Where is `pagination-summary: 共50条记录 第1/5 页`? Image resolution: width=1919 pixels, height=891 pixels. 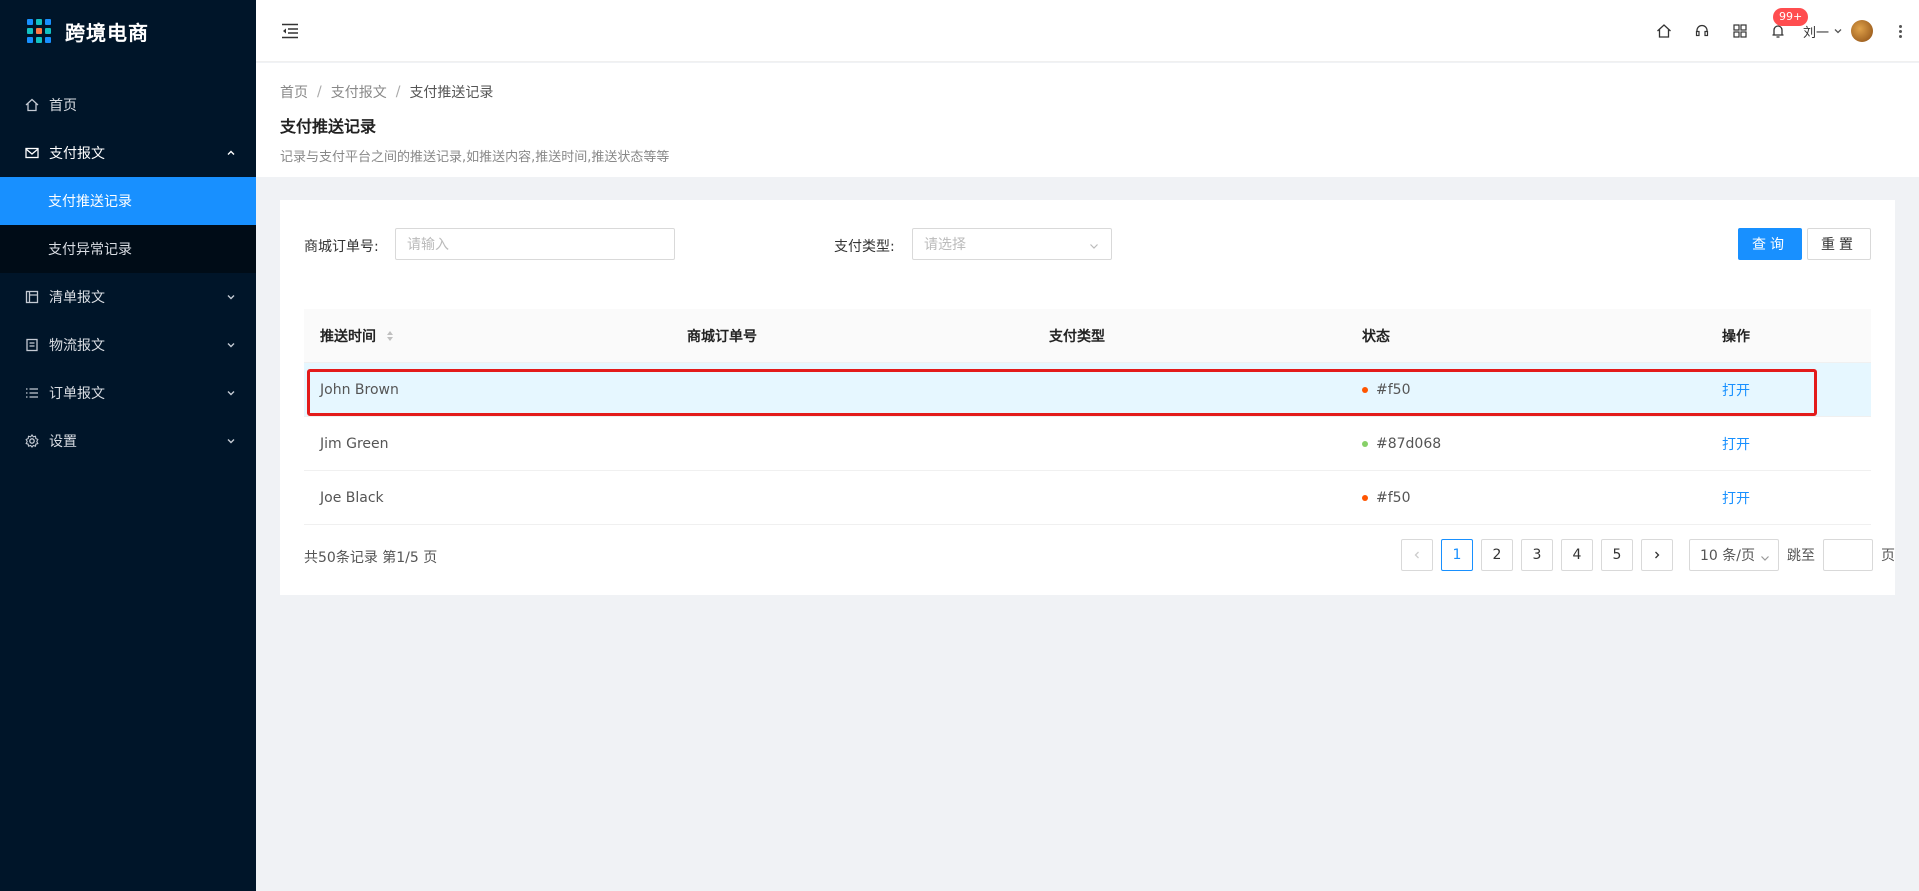 pagination-summary: 共50条记录 第1/5 页 is located at coordinates (371, 558).